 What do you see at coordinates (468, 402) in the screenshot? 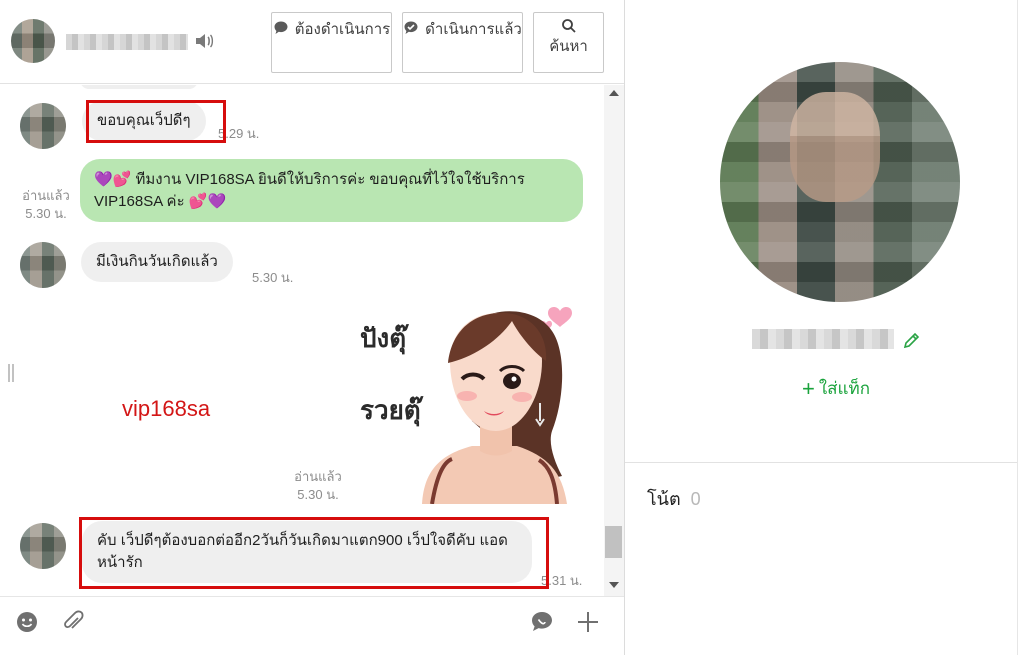
I see `sticker-image: ปังตุ๊ รวยตุ๊` at bounding box center [468, 402].